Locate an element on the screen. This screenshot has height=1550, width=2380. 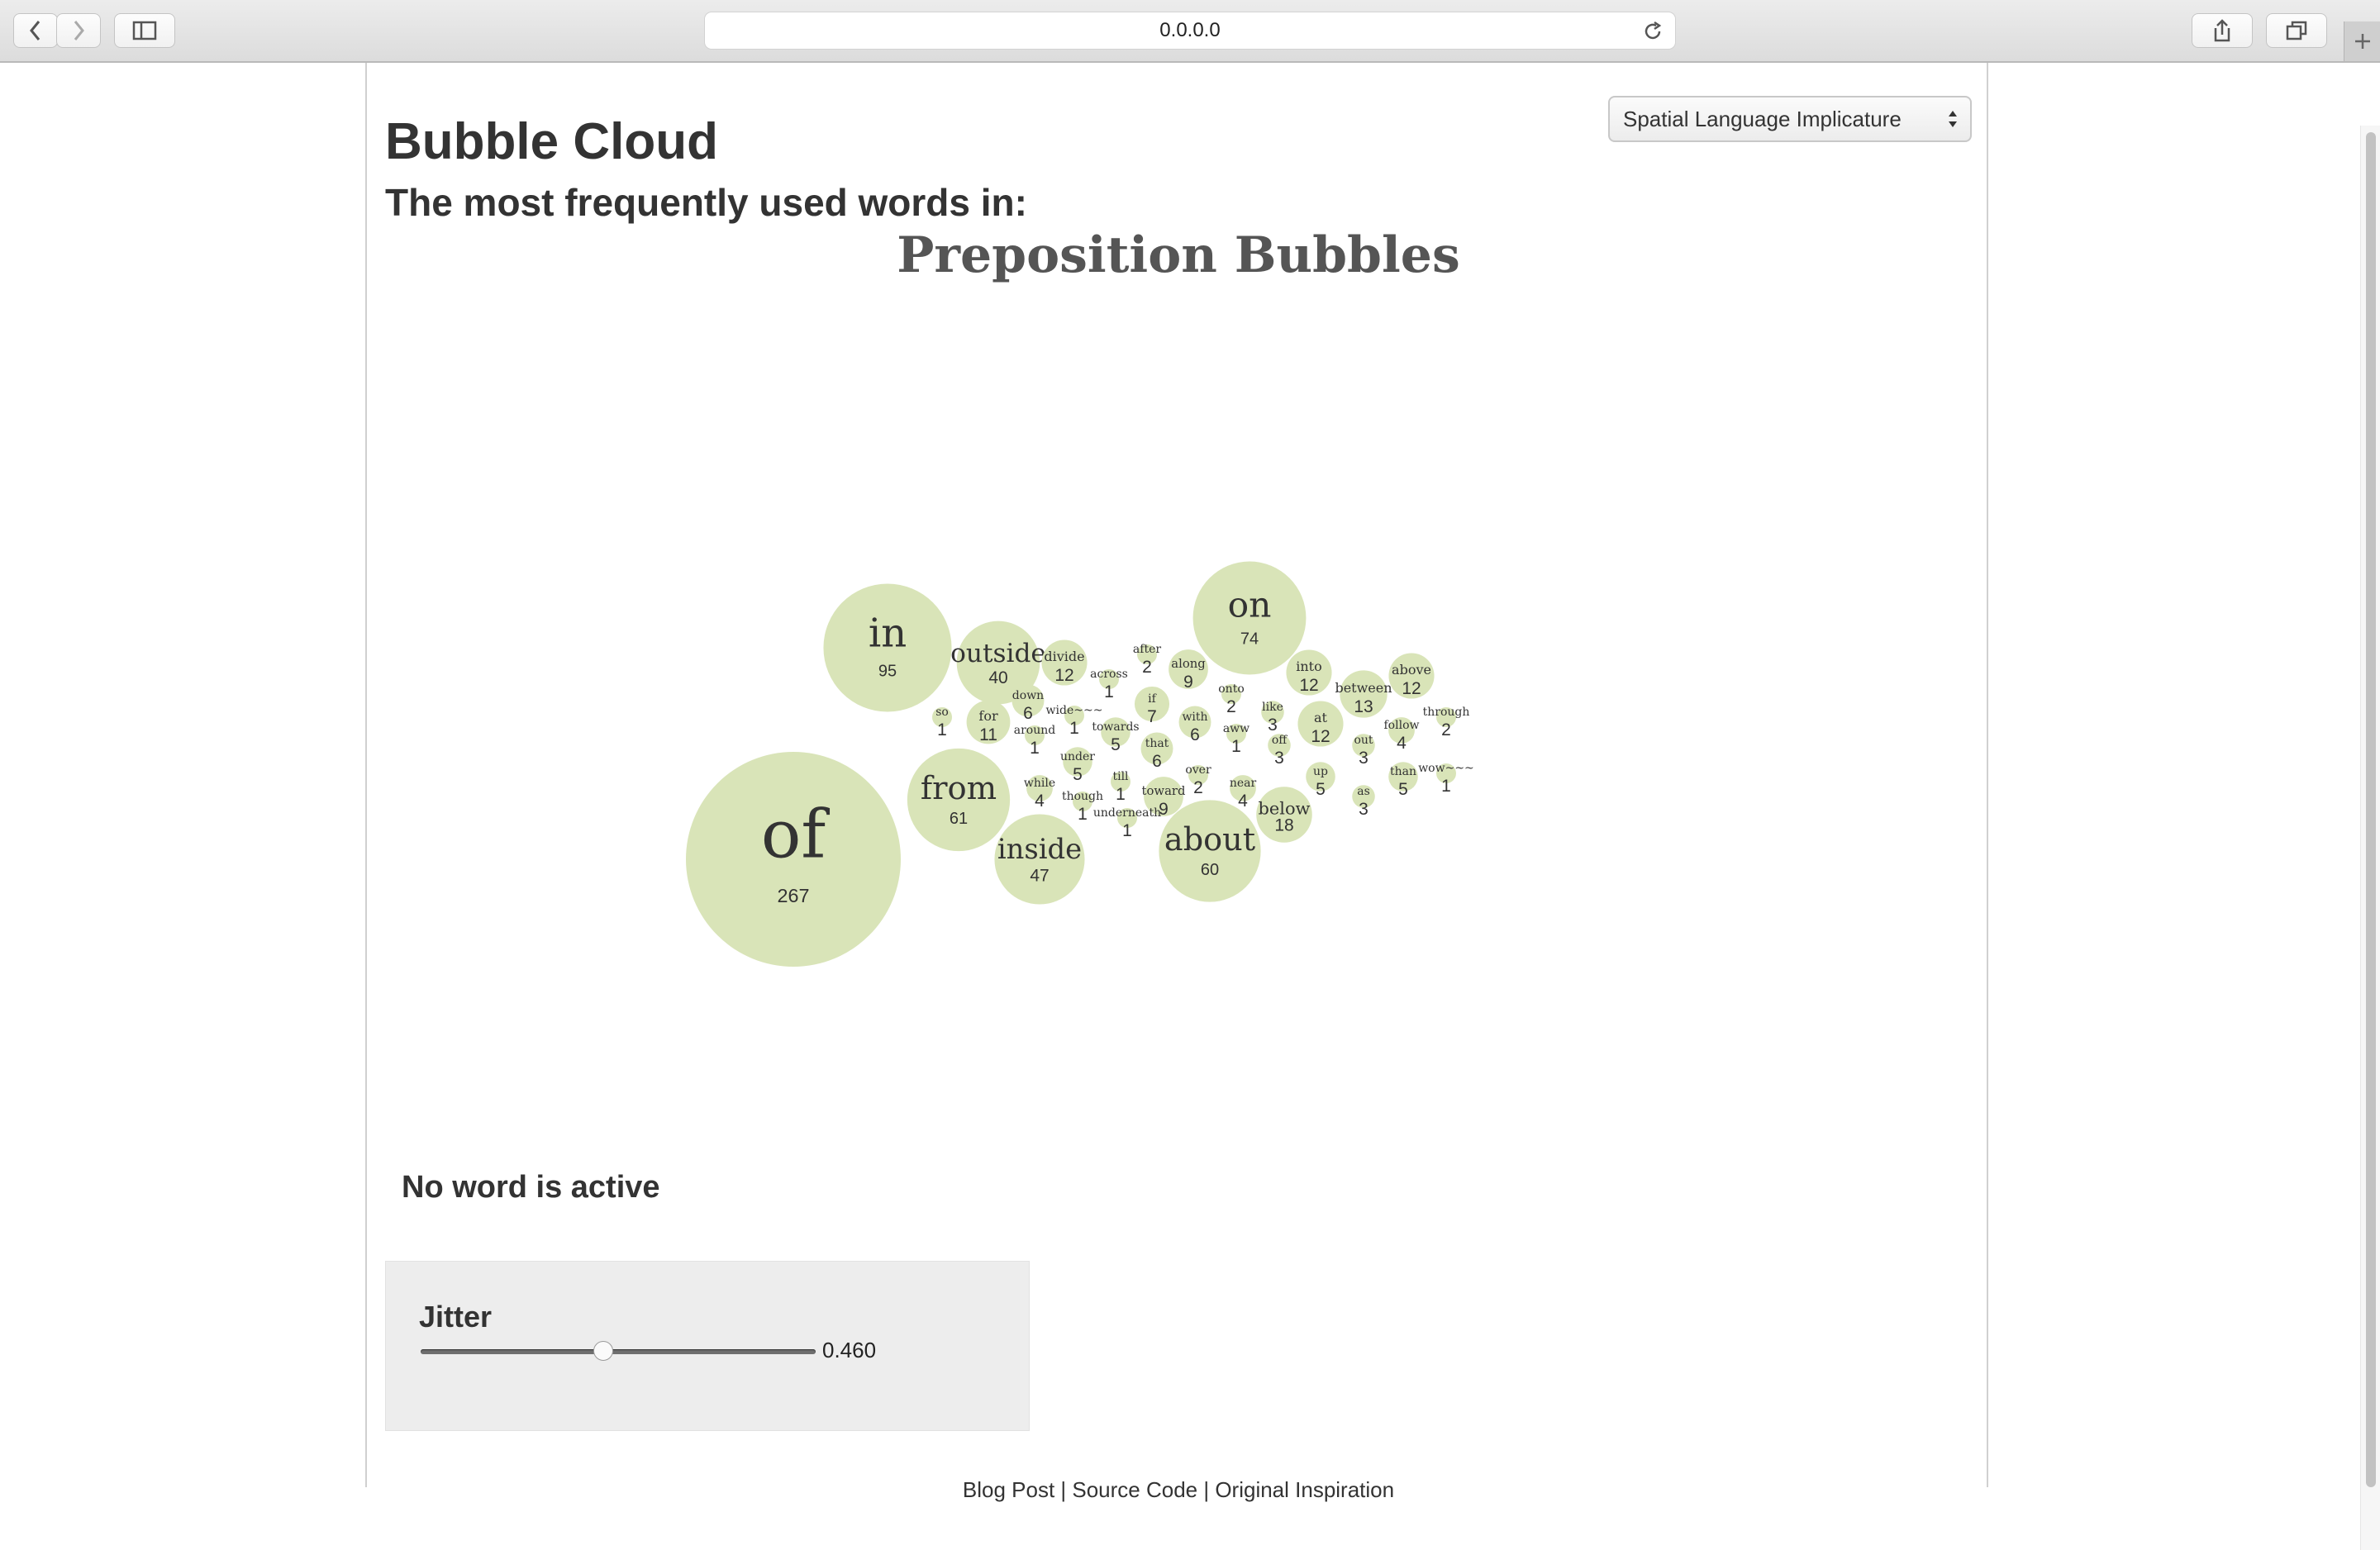
bubble-follow: follow 4 is located at coordinates (1402, 735).